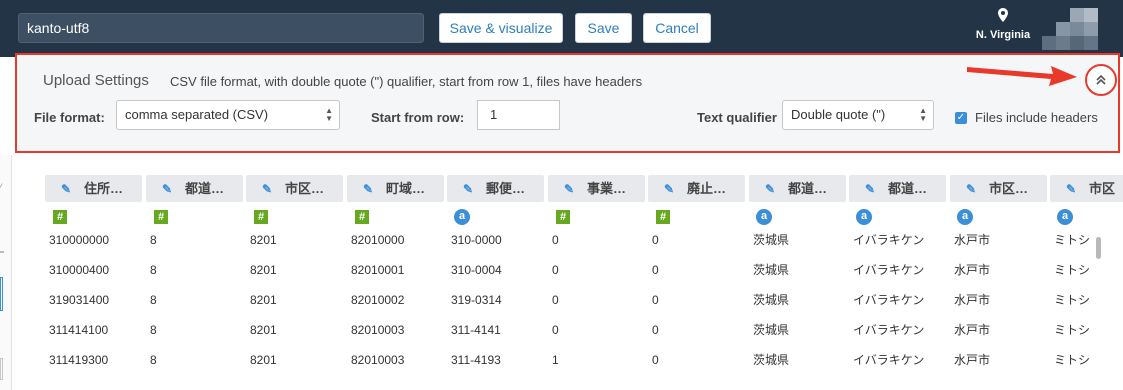 Image resolution: width=1123 pixels, height=390 pixels. What do you see at coordinates (858, 115) in the screenshot?
I see `text-qualifier-select: Double quote (") ▲ ▼` at bounding box center [858, 115].